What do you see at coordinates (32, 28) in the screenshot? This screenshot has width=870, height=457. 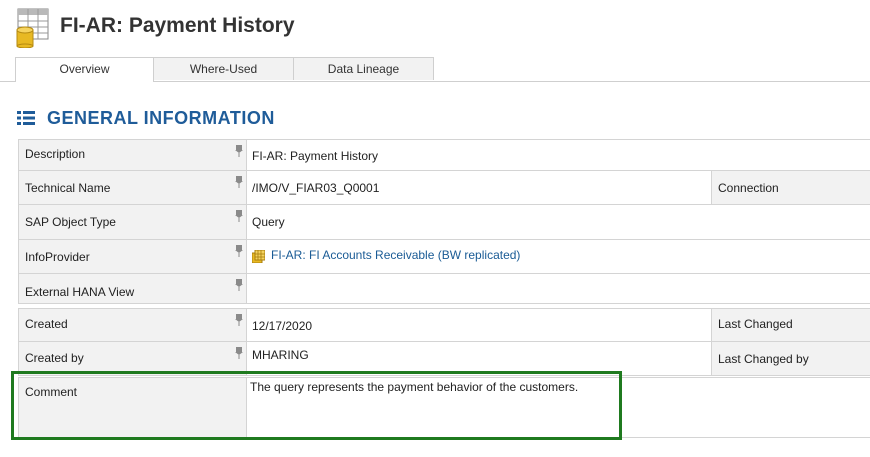 I see `database-table-icon` at bounding box center [32, 28].